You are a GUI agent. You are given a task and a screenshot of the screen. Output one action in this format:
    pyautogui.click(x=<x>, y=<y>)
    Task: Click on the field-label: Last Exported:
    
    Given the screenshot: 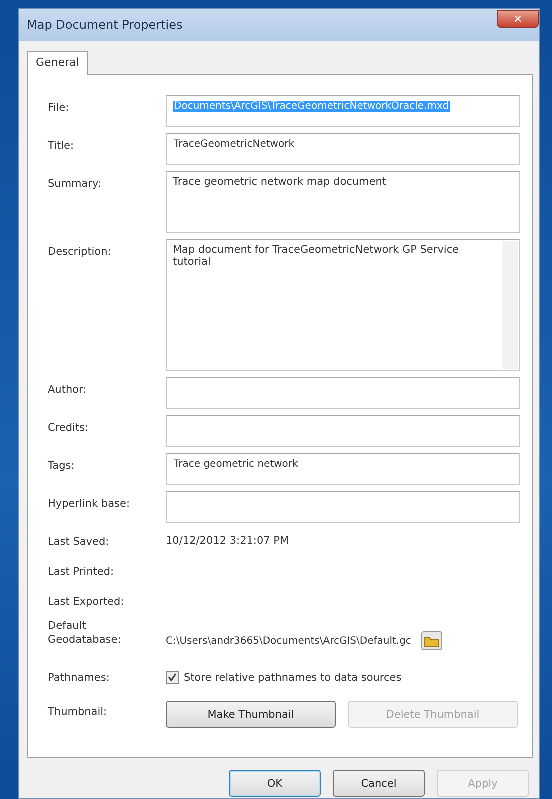 What is the action you would take?
    pyautogui.click(x=87, y=602)
    